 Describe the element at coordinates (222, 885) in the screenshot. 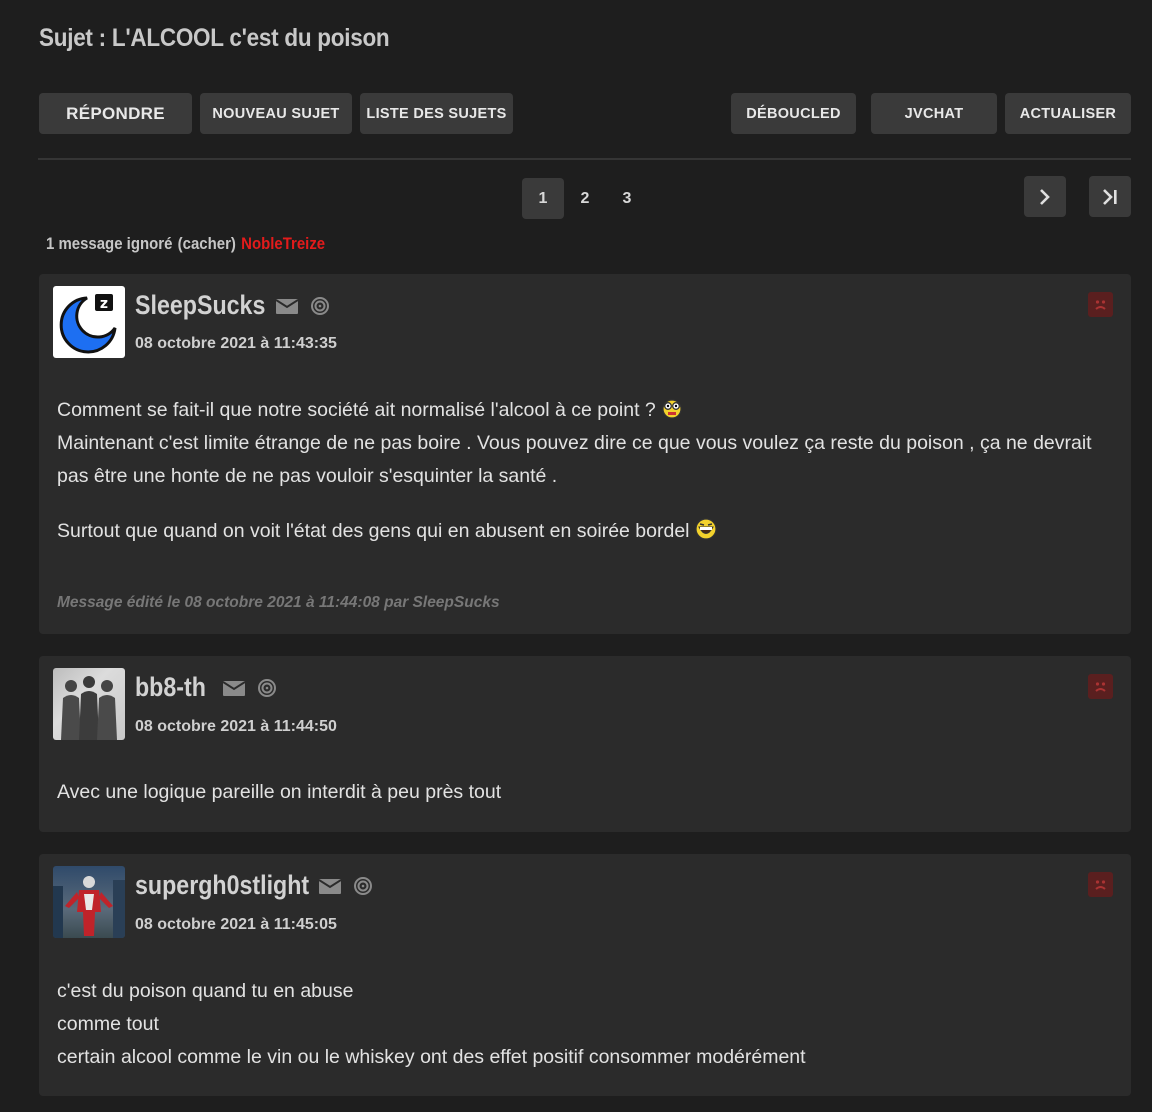

I see `author-pseudo: supergh0stlight` at that location.